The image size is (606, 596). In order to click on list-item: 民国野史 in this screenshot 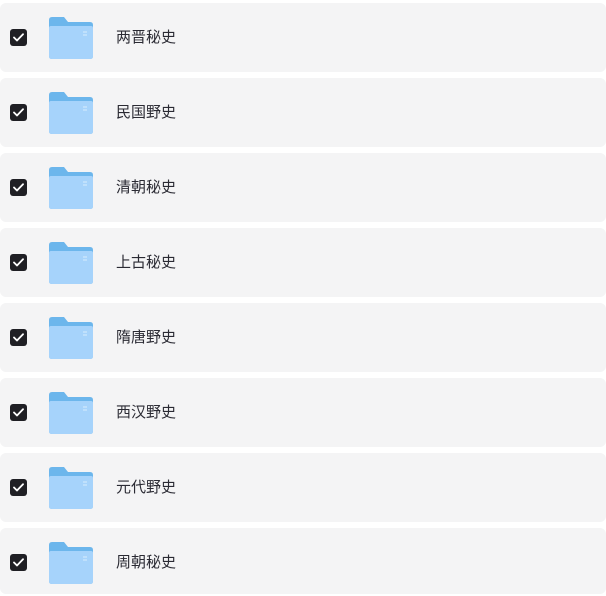, I will do `click(303, 112)`.